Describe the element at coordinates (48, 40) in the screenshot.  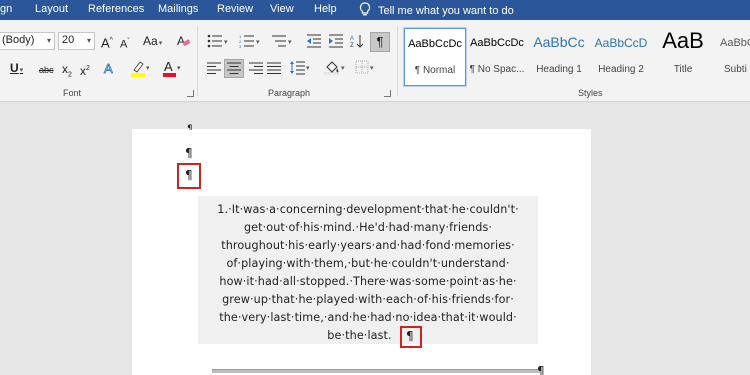
I see `chevron-down-icon: ▾` at that location.